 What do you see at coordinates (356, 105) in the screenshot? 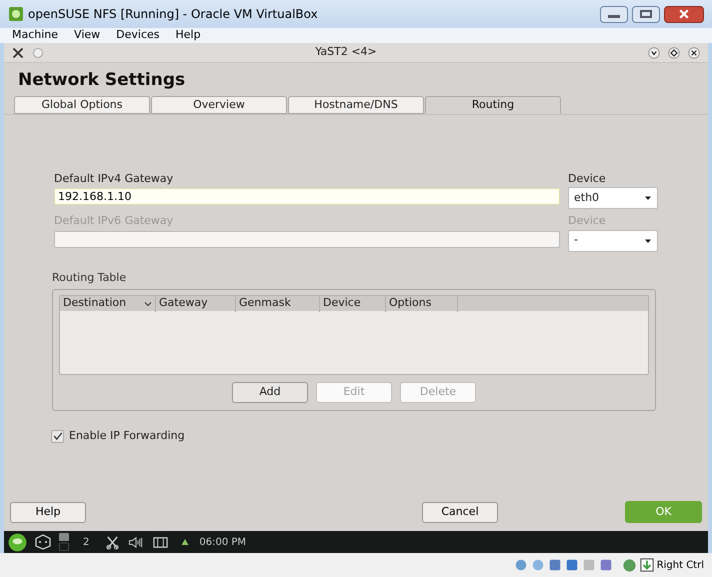
I see `tab: Hostname/DNS` at bounding box center [356, 105].